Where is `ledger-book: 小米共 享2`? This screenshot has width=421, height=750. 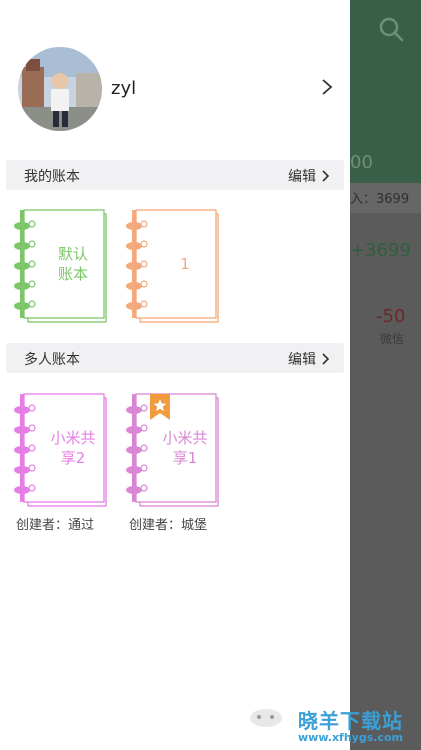
ledger-book: 小米共 享2 is located at coordinates (62, 449).